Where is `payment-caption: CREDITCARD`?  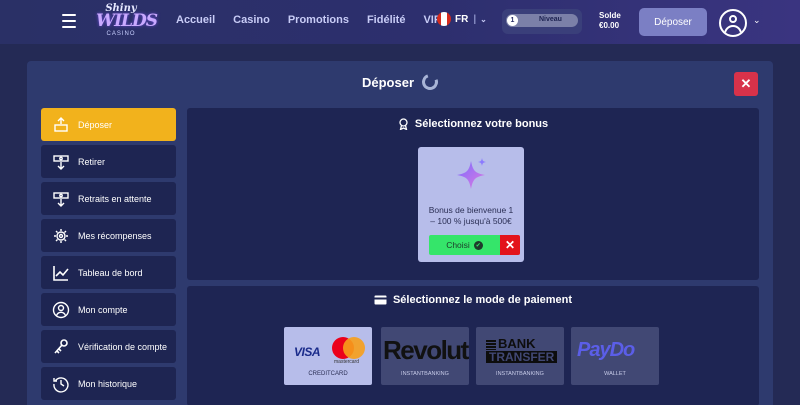 payment-caption: CREDITCARD is located at coordinates (328, 374).